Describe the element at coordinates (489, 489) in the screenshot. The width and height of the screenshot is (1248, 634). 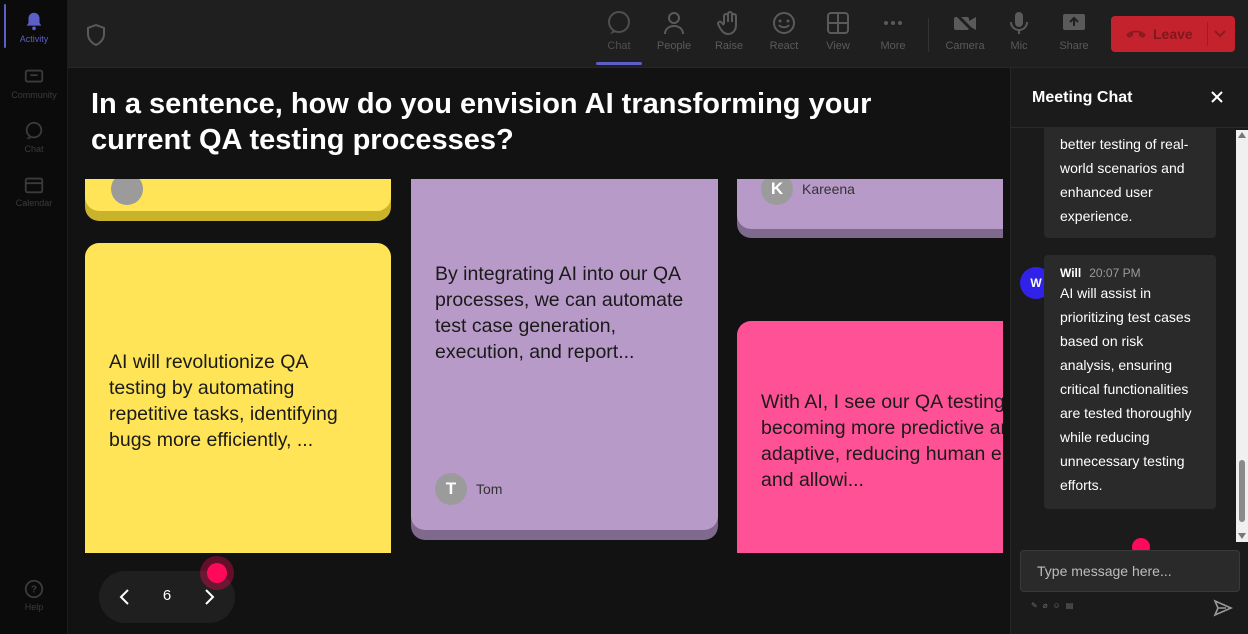
I see `author-name: Tom` at that location.